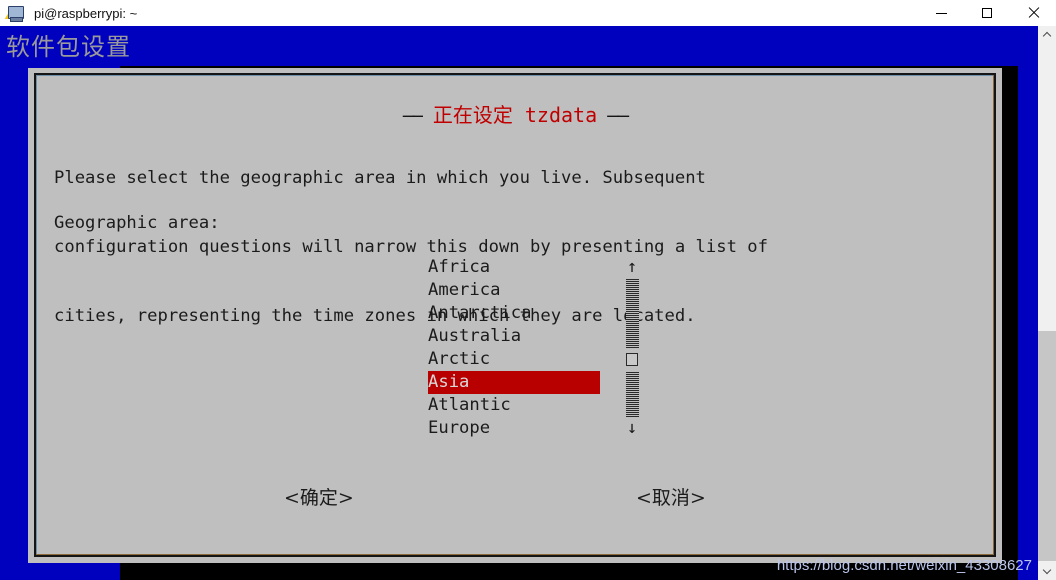 This screenshot has width=1056, height=580. What do you see at coordinates (904, 565) in the screenshot?
I see `watermark-text: https://blog.csdn.net/weixin_43308627` at bounding box center [904, 565].